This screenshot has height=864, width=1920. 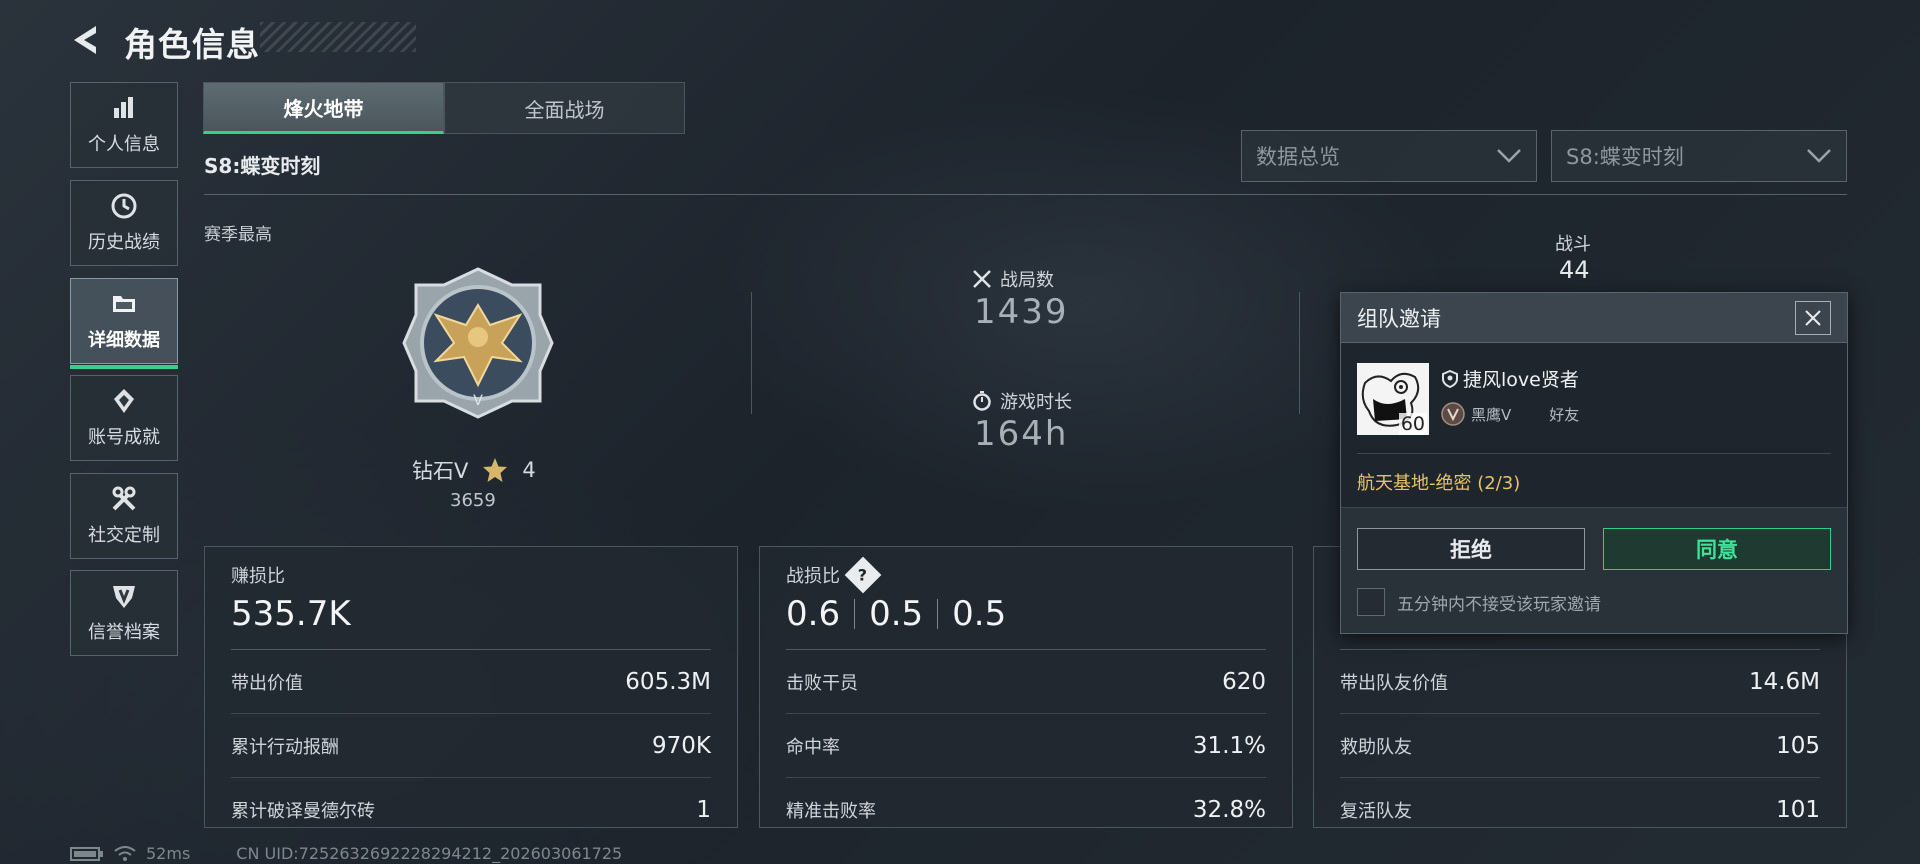 What do you see at coordinates (1450, 378) in the screenshot?
I see `verified-shield-icon` at bounding box center [1450, 378].